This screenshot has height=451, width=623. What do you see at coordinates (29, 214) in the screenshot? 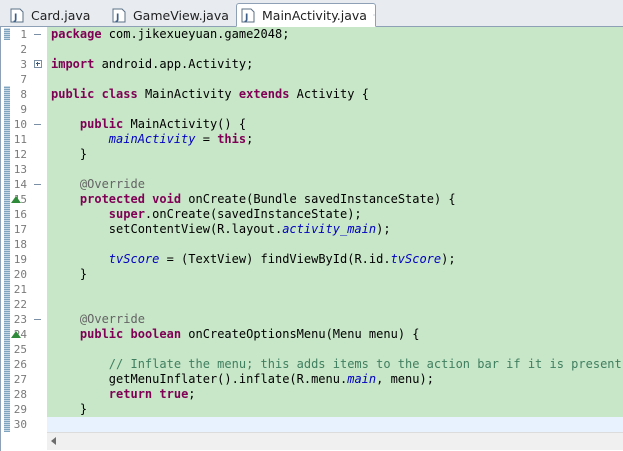
I see `line-number: 16` at bounding box center [29, 214].